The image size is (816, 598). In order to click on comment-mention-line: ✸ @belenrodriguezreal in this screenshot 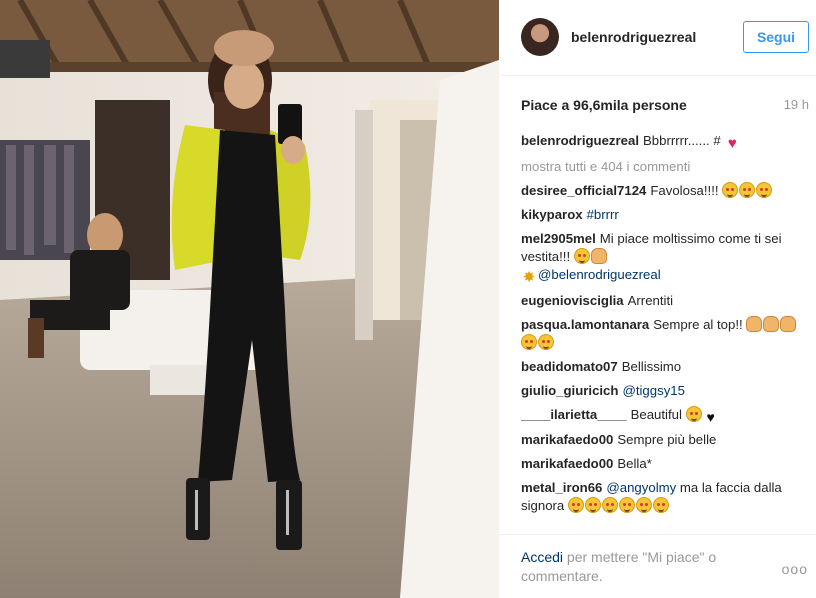, I will do `click(666, 276)`.